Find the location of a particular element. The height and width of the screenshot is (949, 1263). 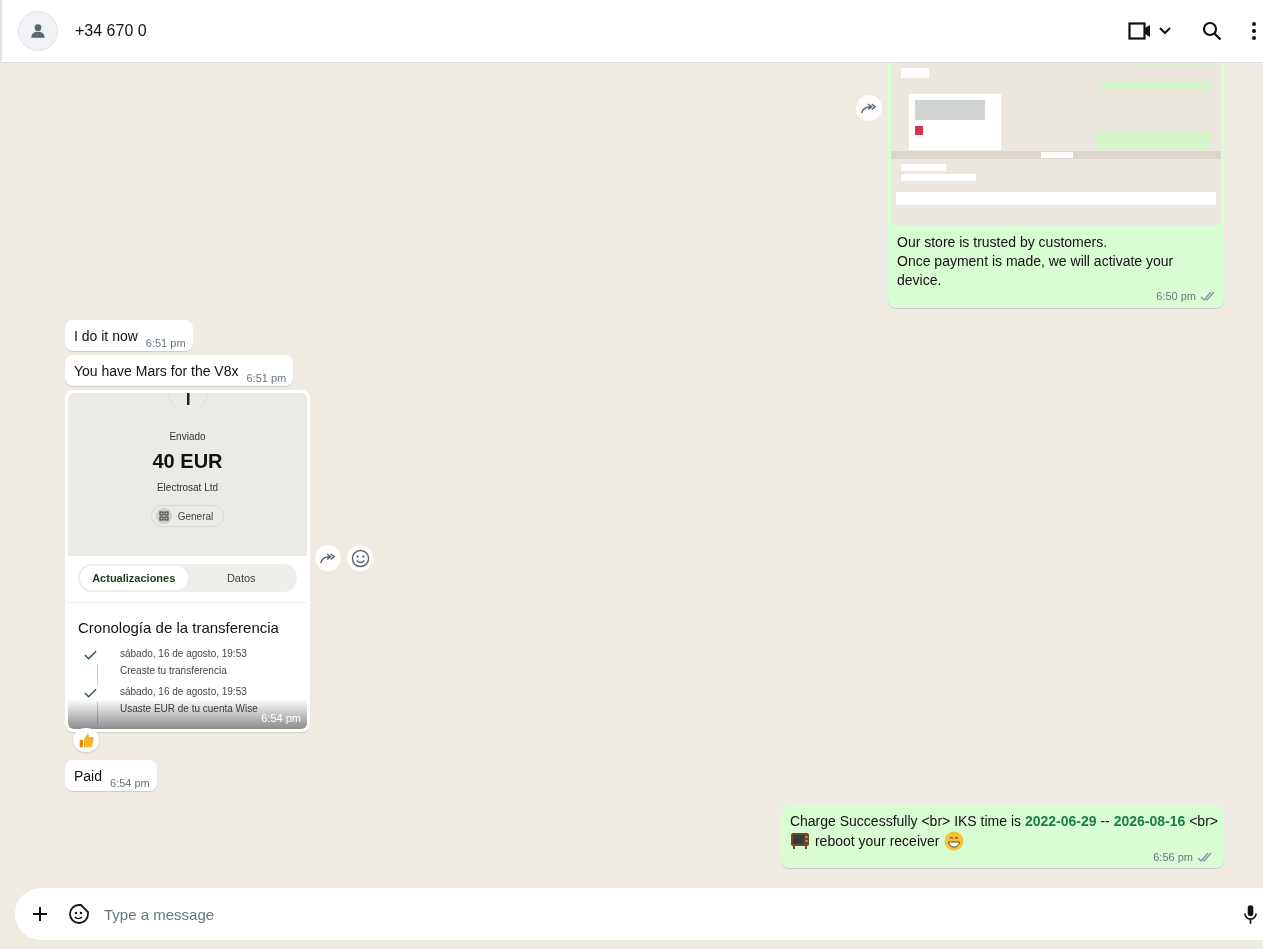

sticker-button is located at coordinates (79, 914).